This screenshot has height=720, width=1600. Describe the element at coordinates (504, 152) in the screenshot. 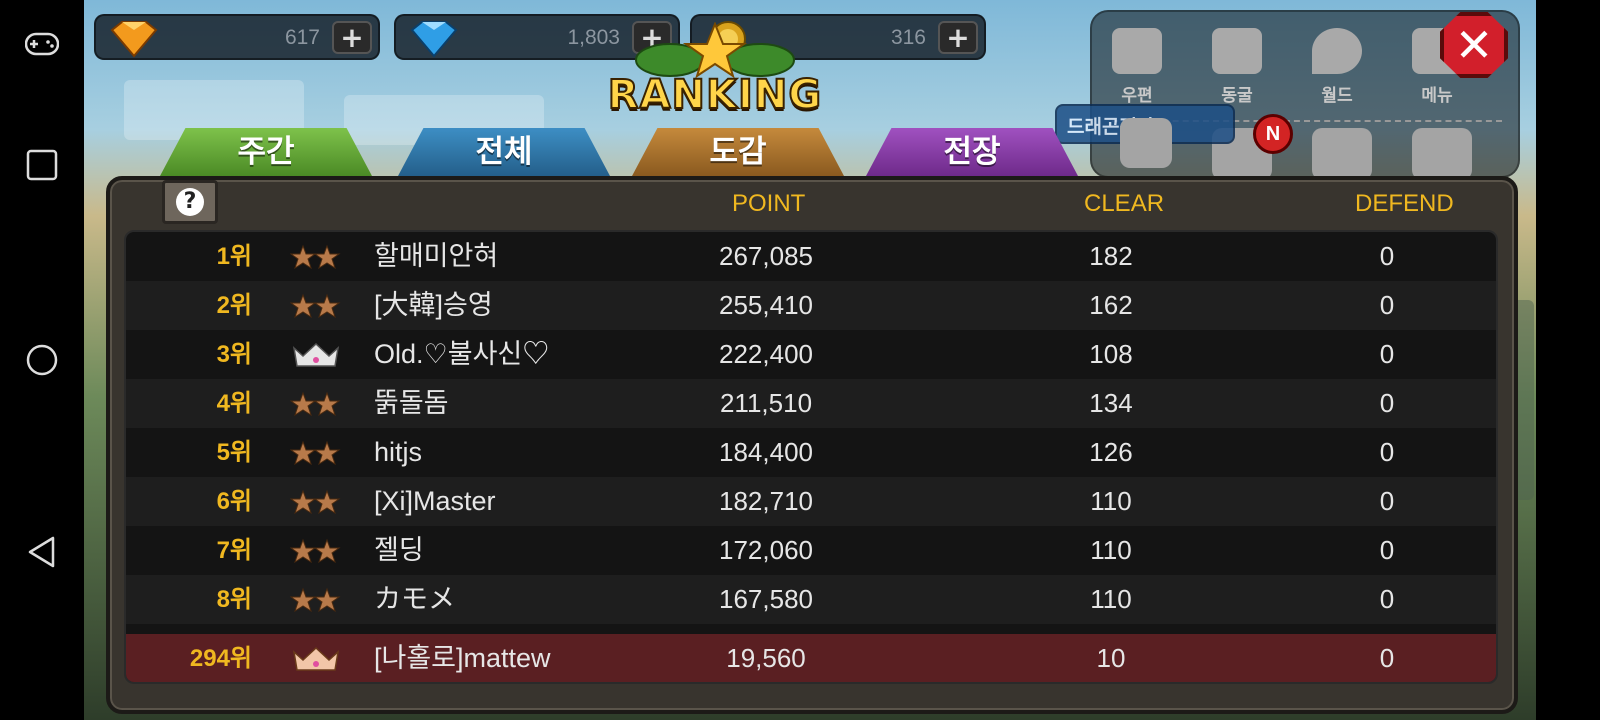

I see `tab-all: 전체` at that location.